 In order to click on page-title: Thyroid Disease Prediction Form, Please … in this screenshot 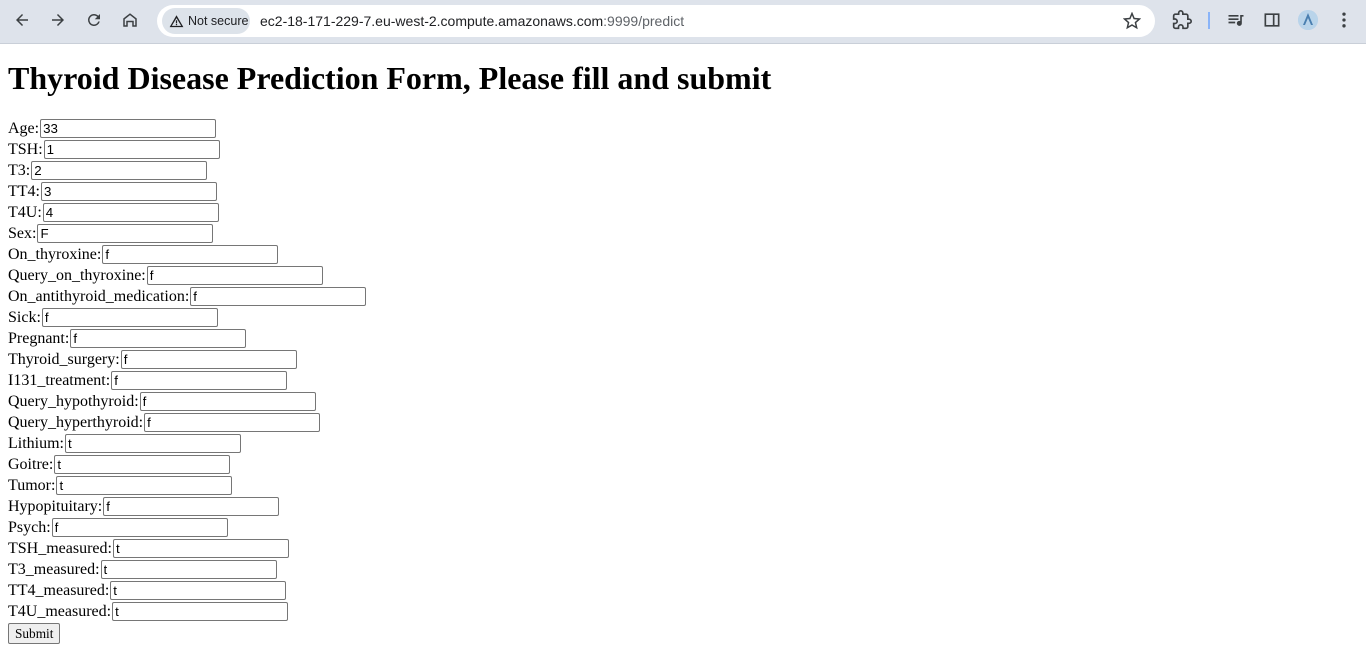, I will do `click(390, 78)`.